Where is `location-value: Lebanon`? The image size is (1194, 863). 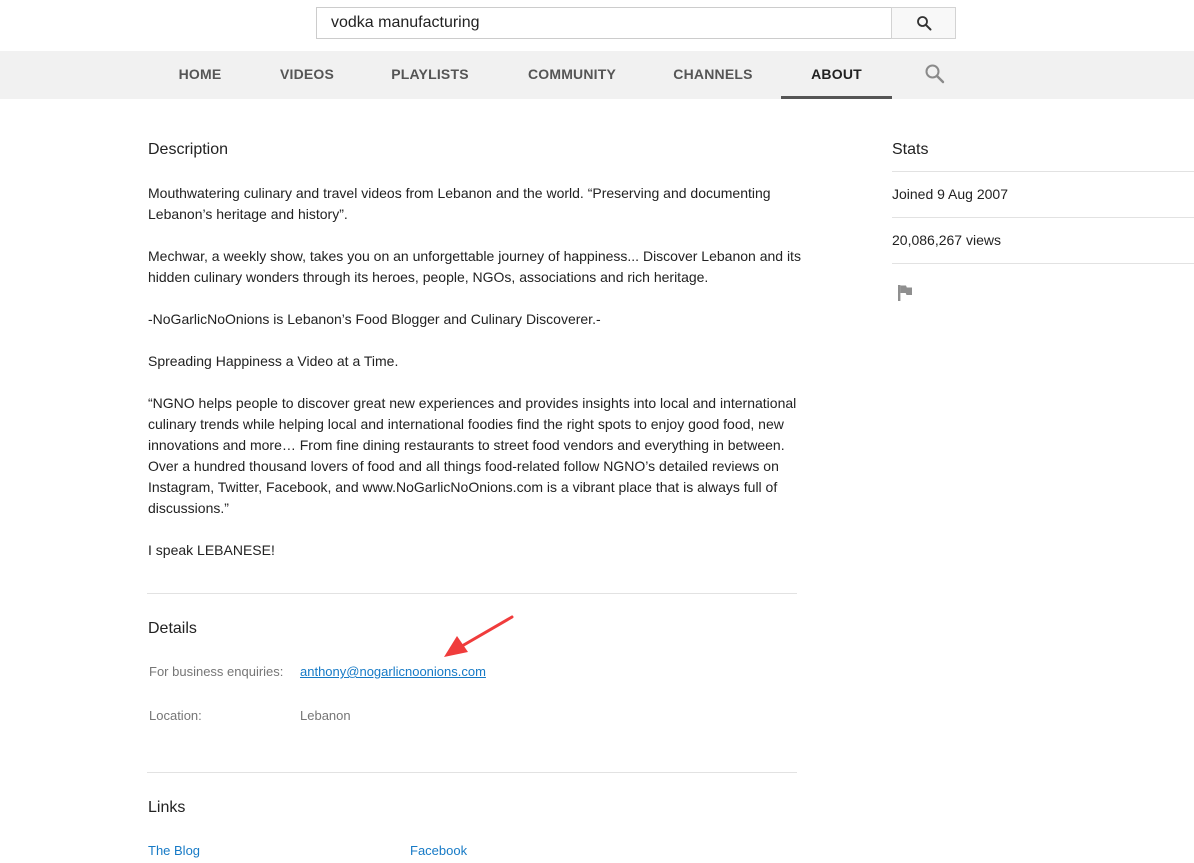 location-value: Lebanon is located at coordinates (325, 715).